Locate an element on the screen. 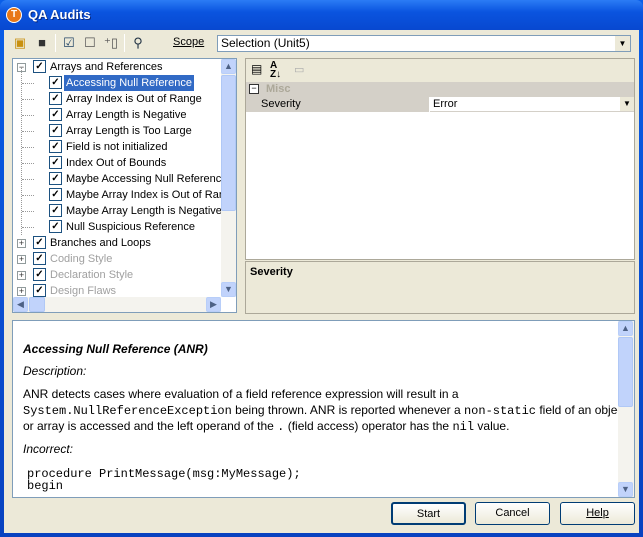 The height and width of the screenshot is (537, 643). categorized-icon: ▤ is located at coordinates (256, 69).